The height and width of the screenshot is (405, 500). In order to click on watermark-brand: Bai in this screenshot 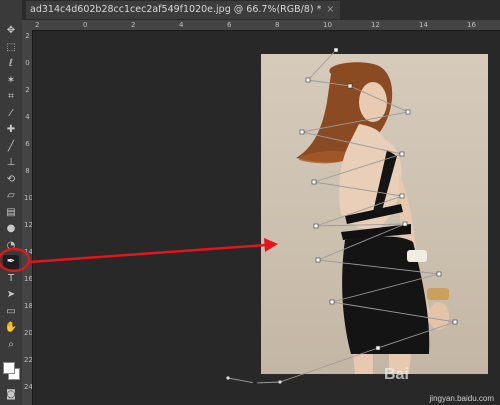, I will do `click(396, 374)`.